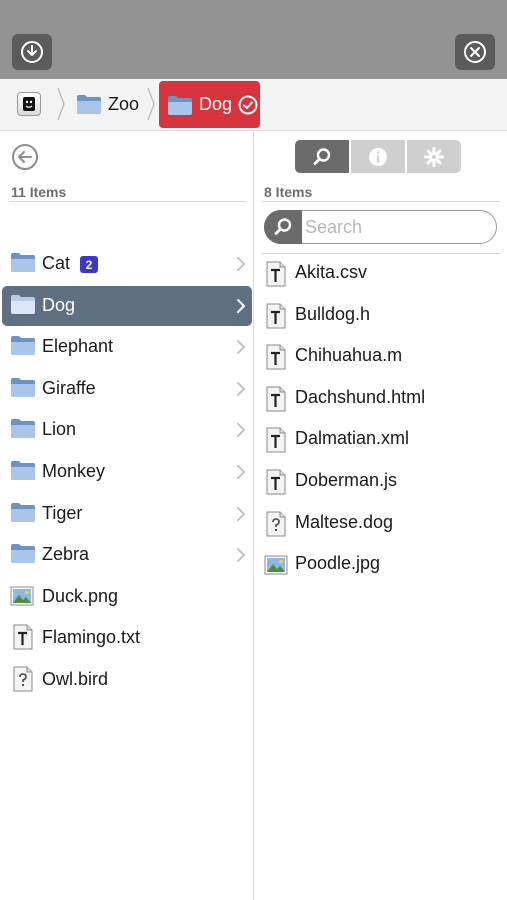 Image resolution: width=507 pixels, height=900 pixels. Describe the element at coordinates (62, 512) in the screenshot. I see `row-label: Tiger` at that location.